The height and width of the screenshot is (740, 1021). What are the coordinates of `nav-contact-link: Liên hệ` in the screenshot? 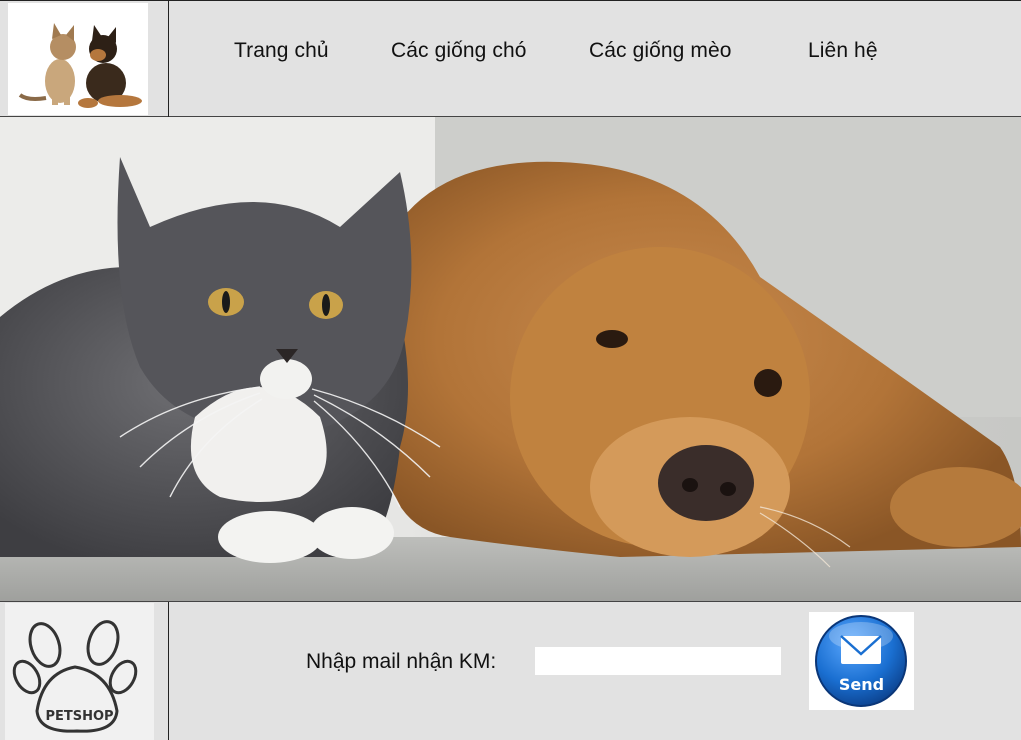 It's located at (843, 51).